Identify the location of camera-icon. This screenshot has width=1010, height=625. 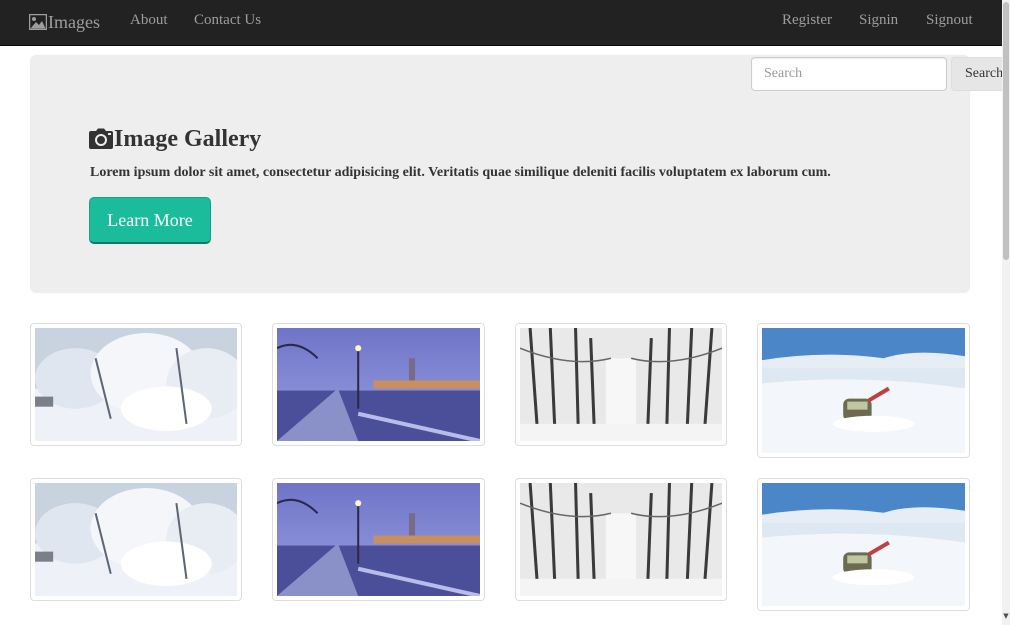
(101, 138).